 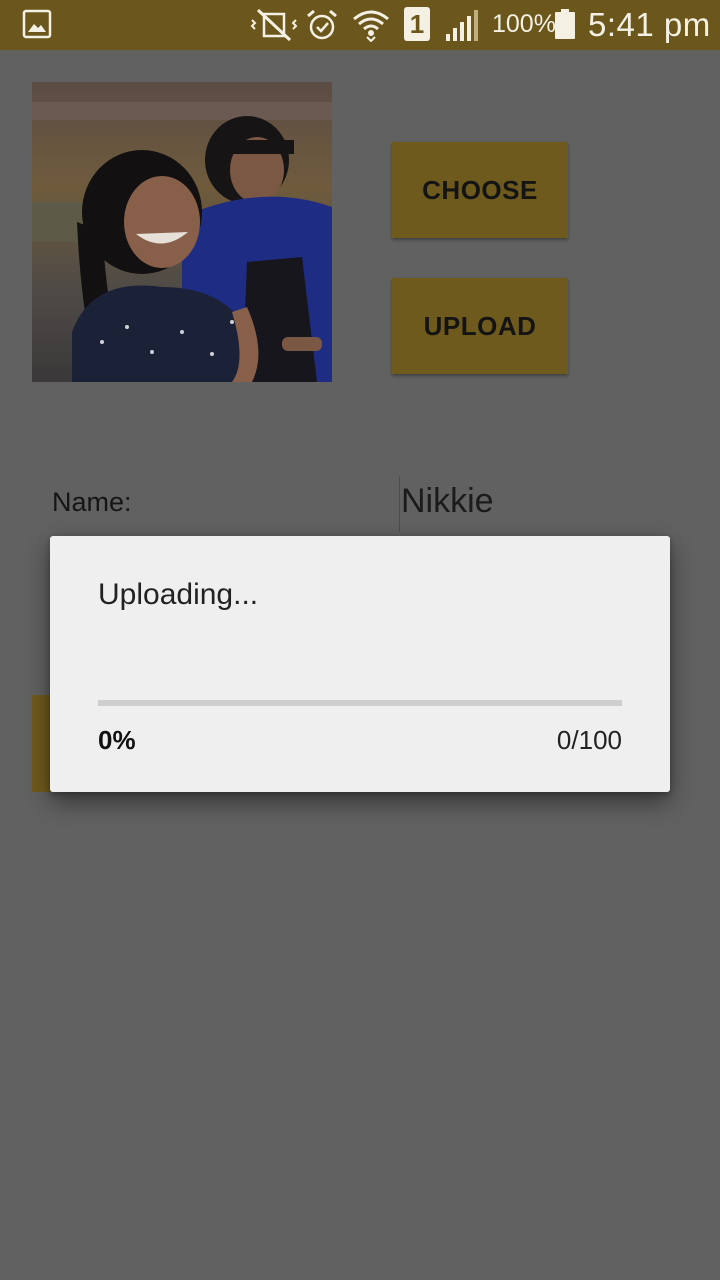 What do you see at coordinates (524, 24) in the screenshot?
I see `battery-percent: 100%` at bounding box center [524, 24].